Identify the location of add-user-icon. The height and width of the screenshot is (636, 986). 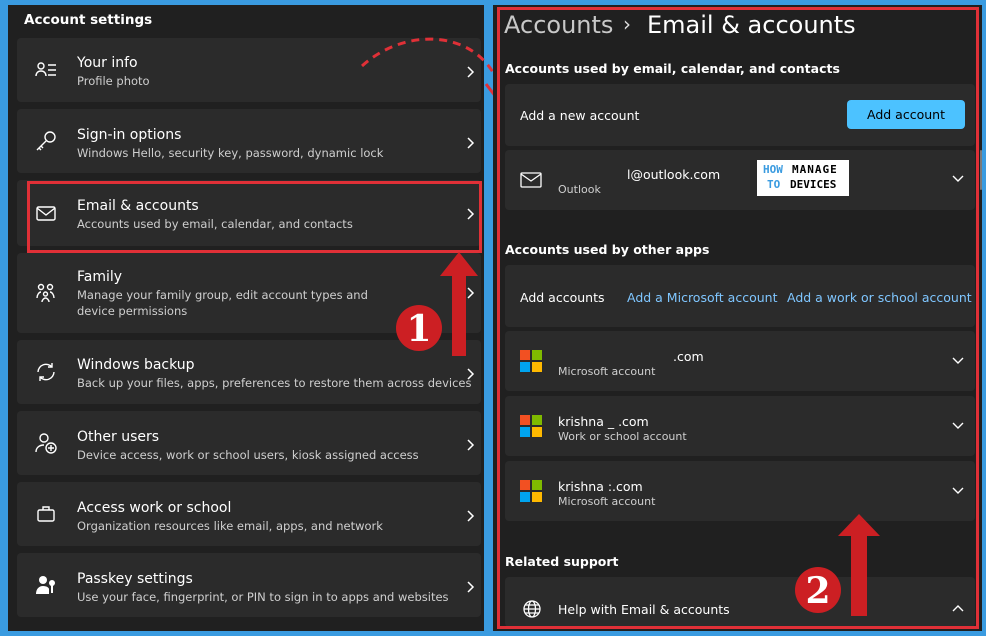
(46, 443).